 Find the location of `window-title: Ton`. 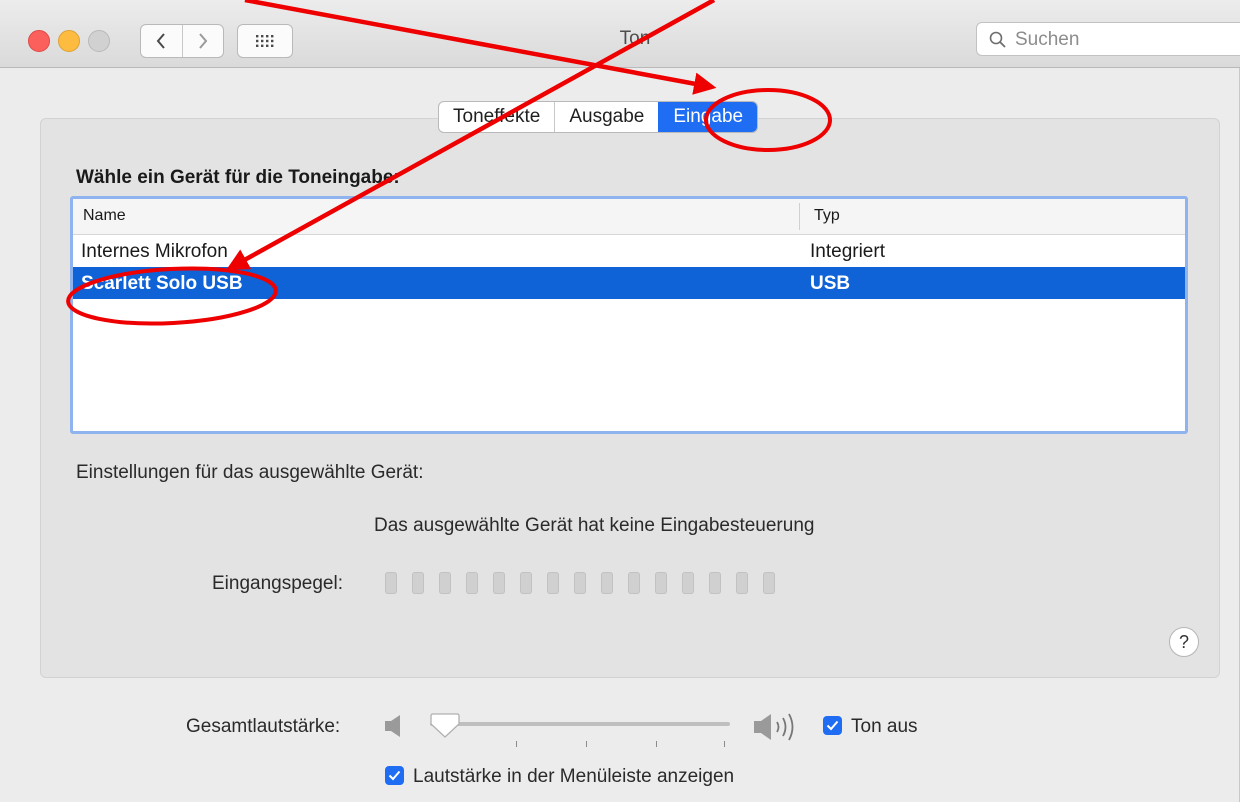

window-title: Ton is located at coordinates (635, 38).